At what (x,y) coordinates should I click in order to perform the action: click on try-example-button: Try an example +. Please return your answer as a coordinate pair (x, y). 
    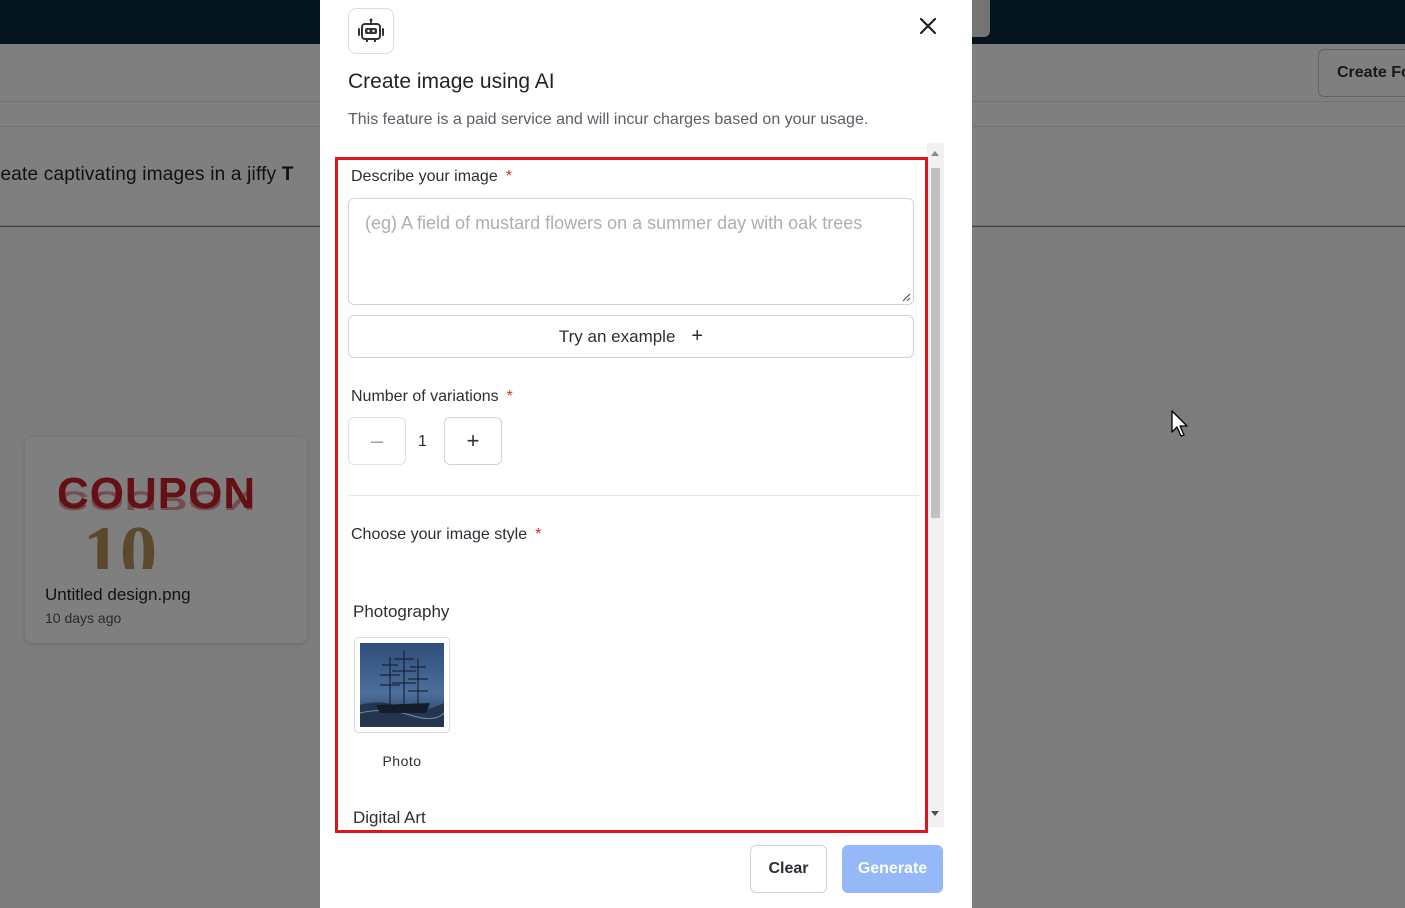
    Looking at the image, I should click on (631, 336).